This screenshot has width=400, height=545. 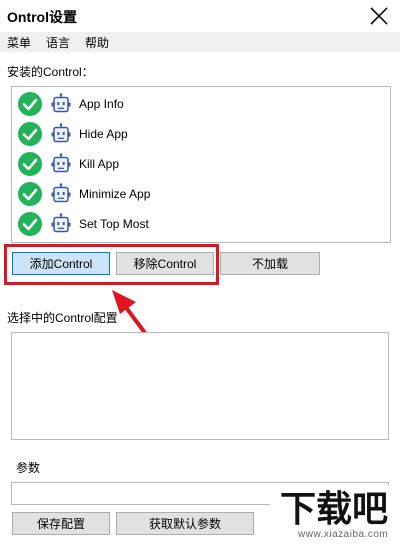 What do you see at coordinates (200, 42) in the screenshot?
I see `menu-bar: 菜单 语言 帮助` at bounding box center [200, 42].